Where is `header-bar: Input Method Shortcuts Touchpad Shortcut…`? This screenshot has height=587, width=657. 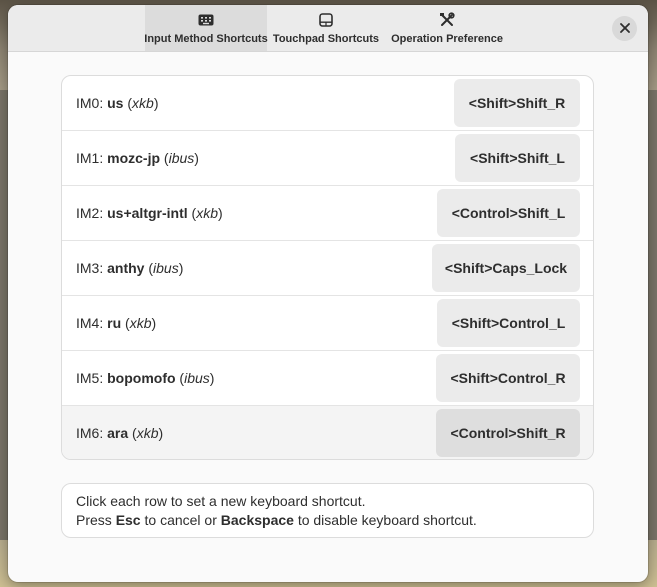
header-bar: Input Method Shortcuts Touchpad Shortcut… is located at coordinates (328, 28).